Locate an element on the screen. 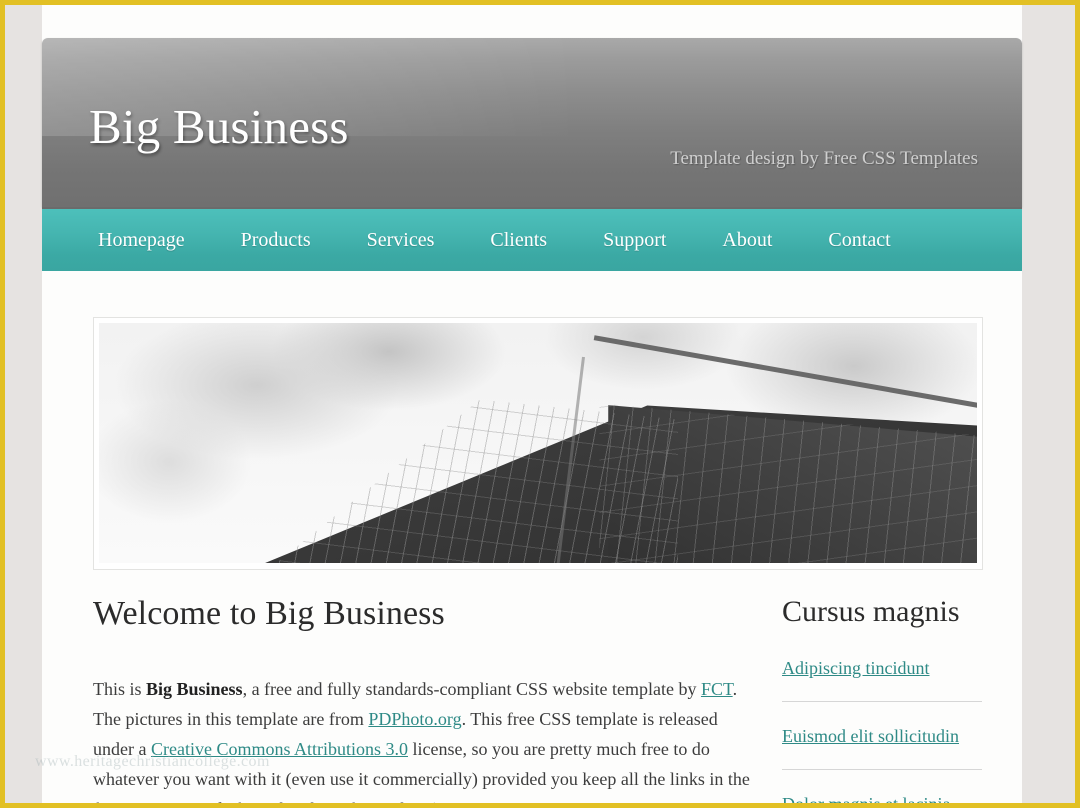 Image resolution: width=1080 pixels, height=808 pixels. nav-item-about: About is located at coordinates (747, 240).